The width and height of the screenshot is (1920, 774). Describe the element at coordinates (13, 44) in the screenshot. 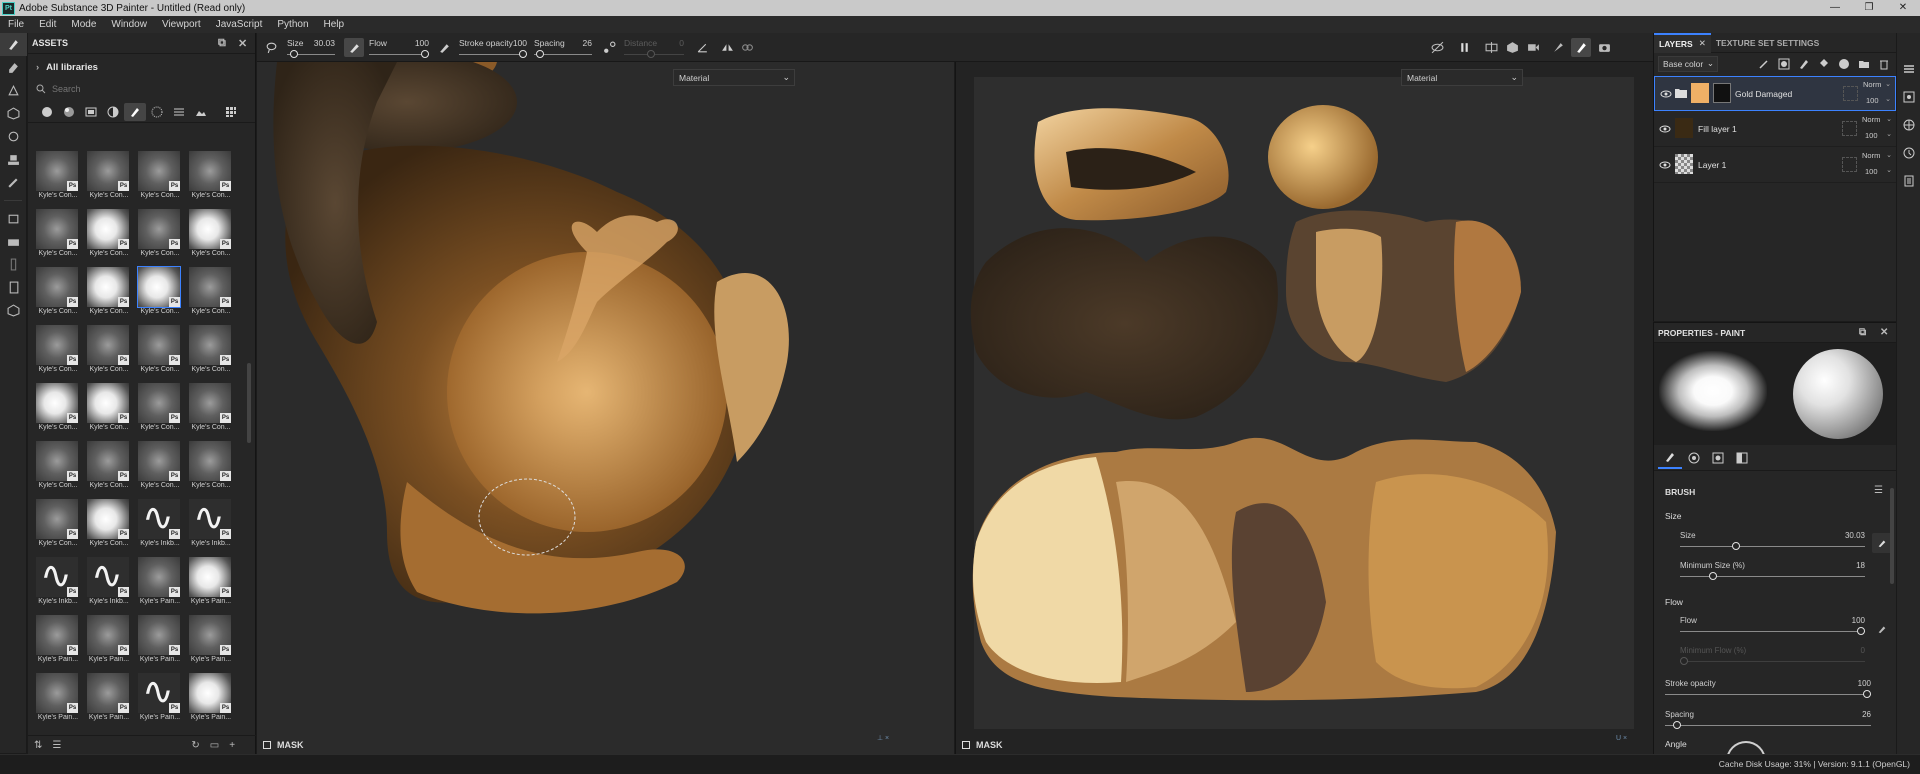

I see `paint-brush-tool` at that location.